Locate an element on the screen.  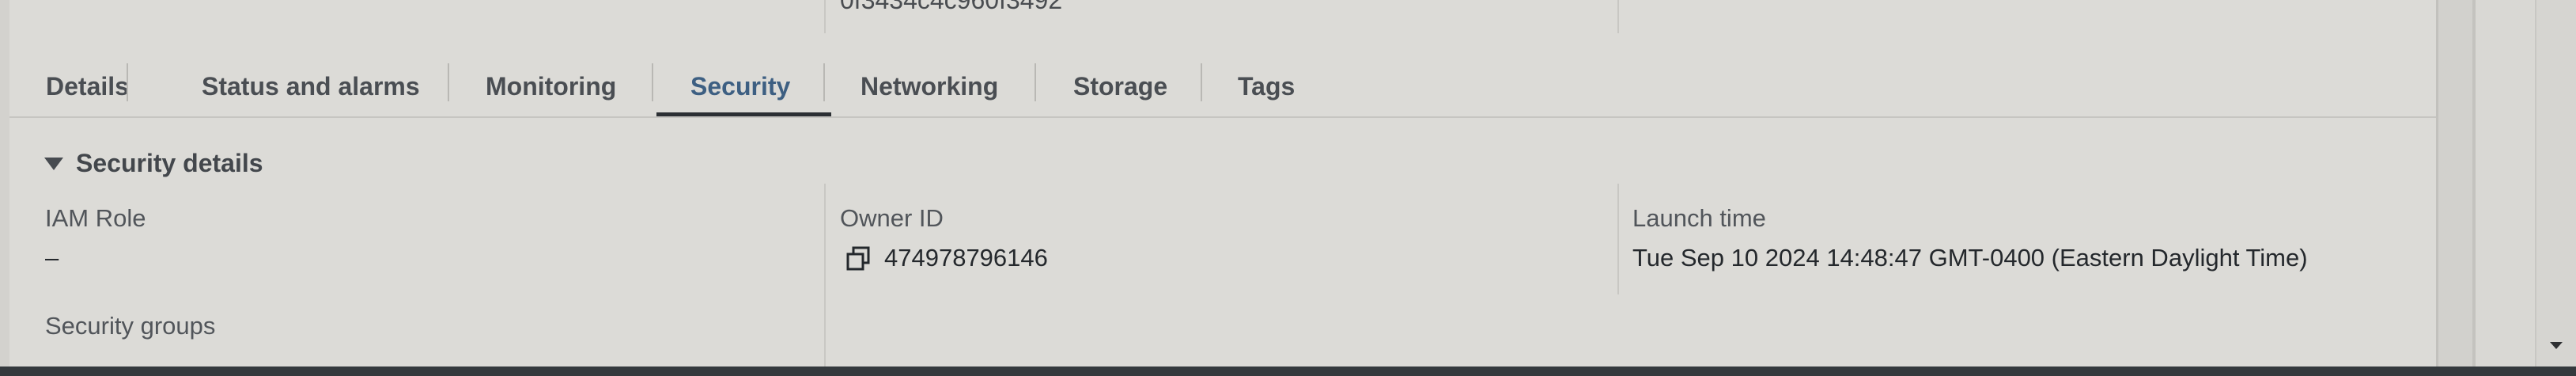
tab-status-and-alarms: Status and alarms is located at coordinates (311, 86).